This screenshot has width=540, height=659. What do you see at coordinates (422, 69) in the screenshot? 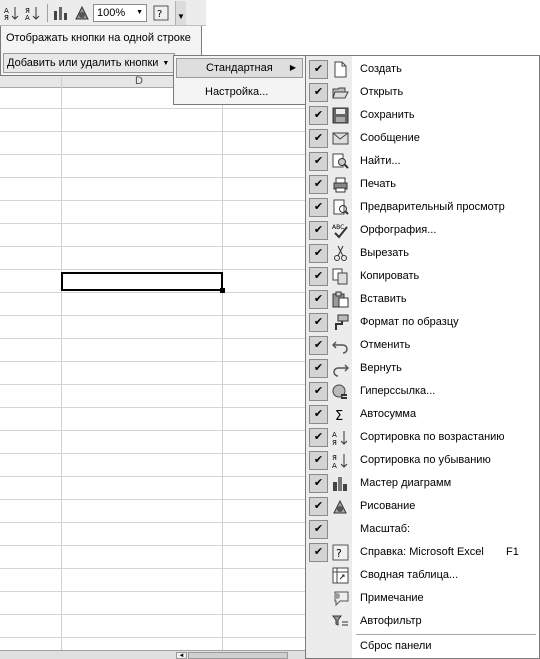
I see `command-item: ✔ Создать` at bounding box center [422, 69].